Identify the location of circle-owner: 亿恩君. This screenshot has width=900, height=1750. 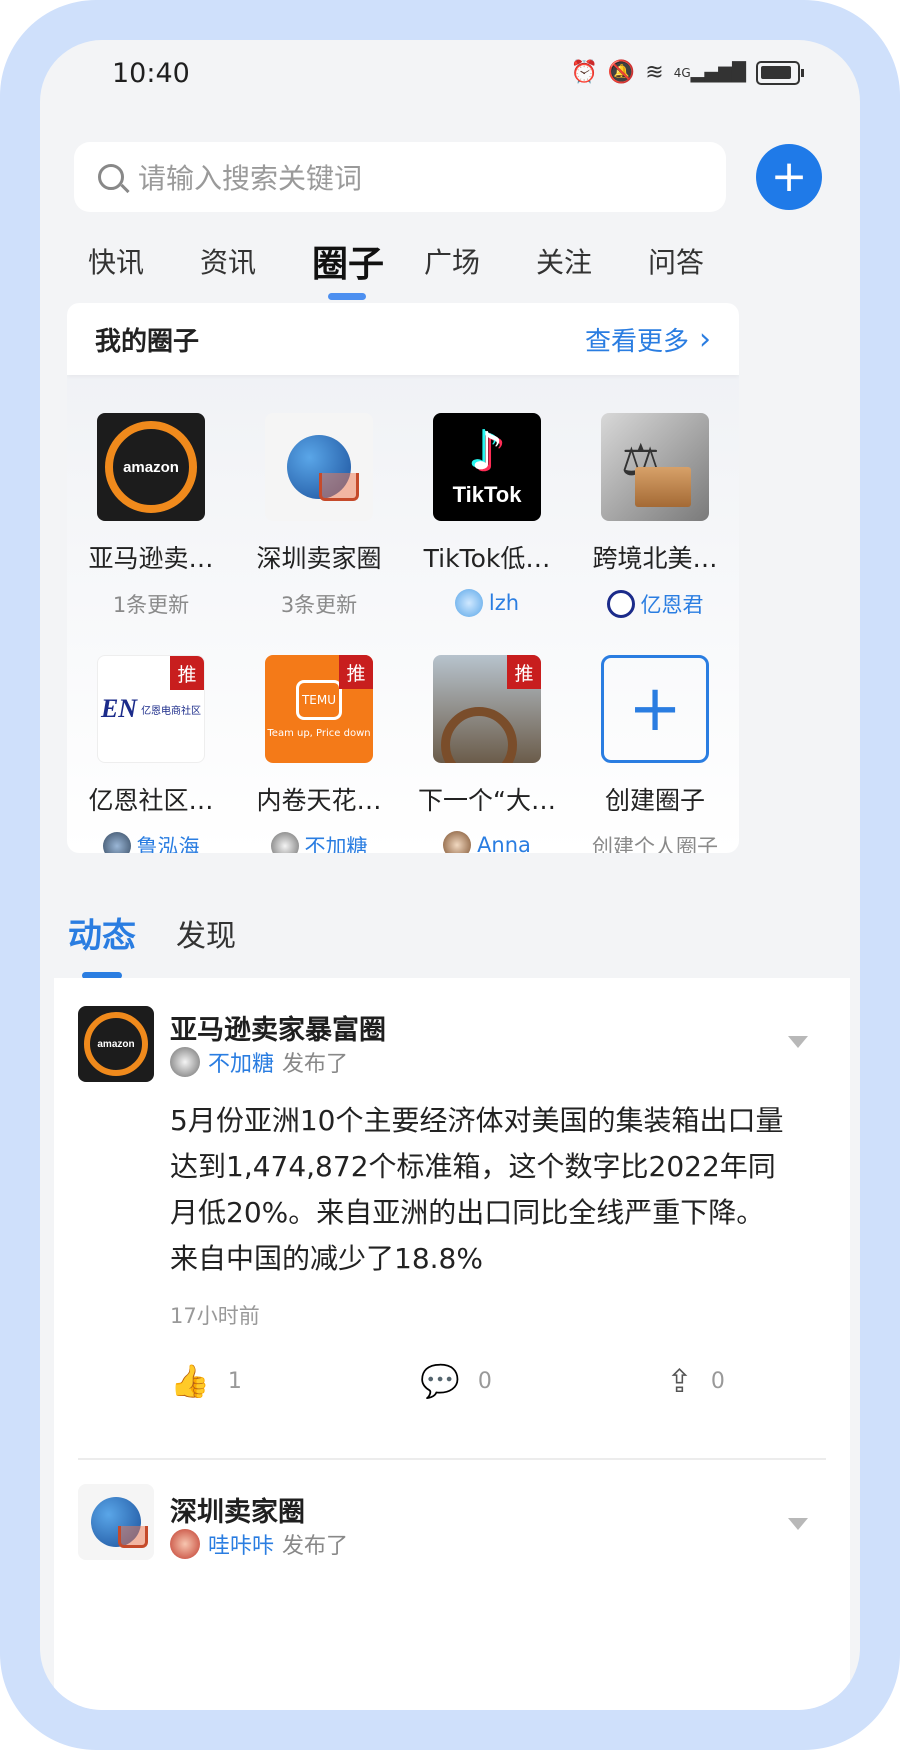
(655, 604).